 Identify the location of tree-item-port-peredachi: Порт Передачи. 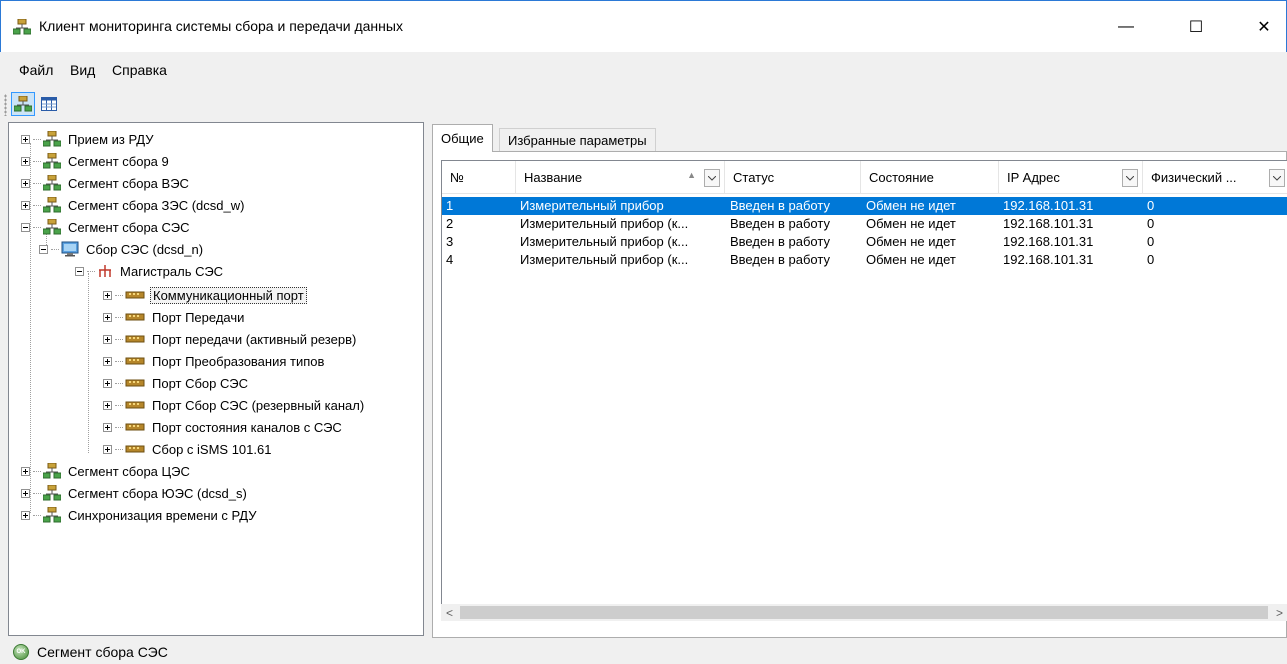
(174, 317).